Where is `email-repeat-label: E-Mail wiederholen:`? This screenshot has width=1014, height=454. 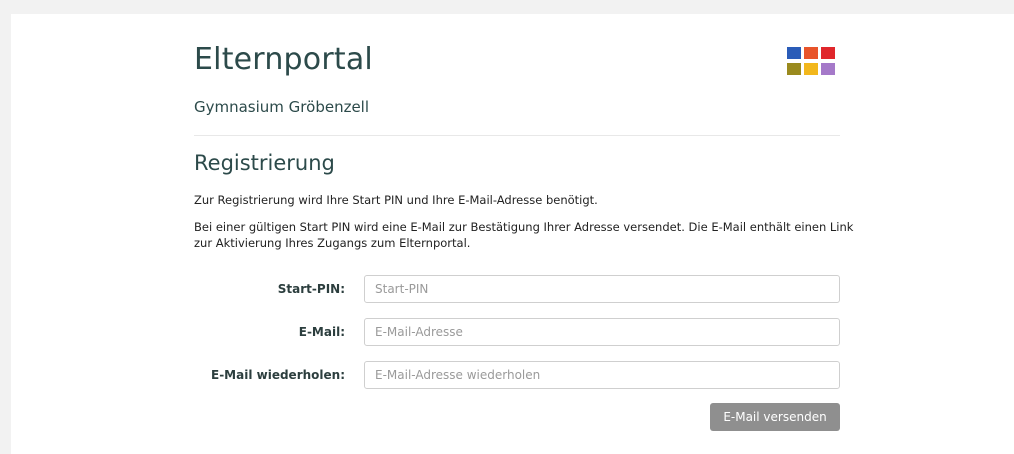
email-repeat-label: E-Mail wiederholen: is located at coordinates (278, 375).